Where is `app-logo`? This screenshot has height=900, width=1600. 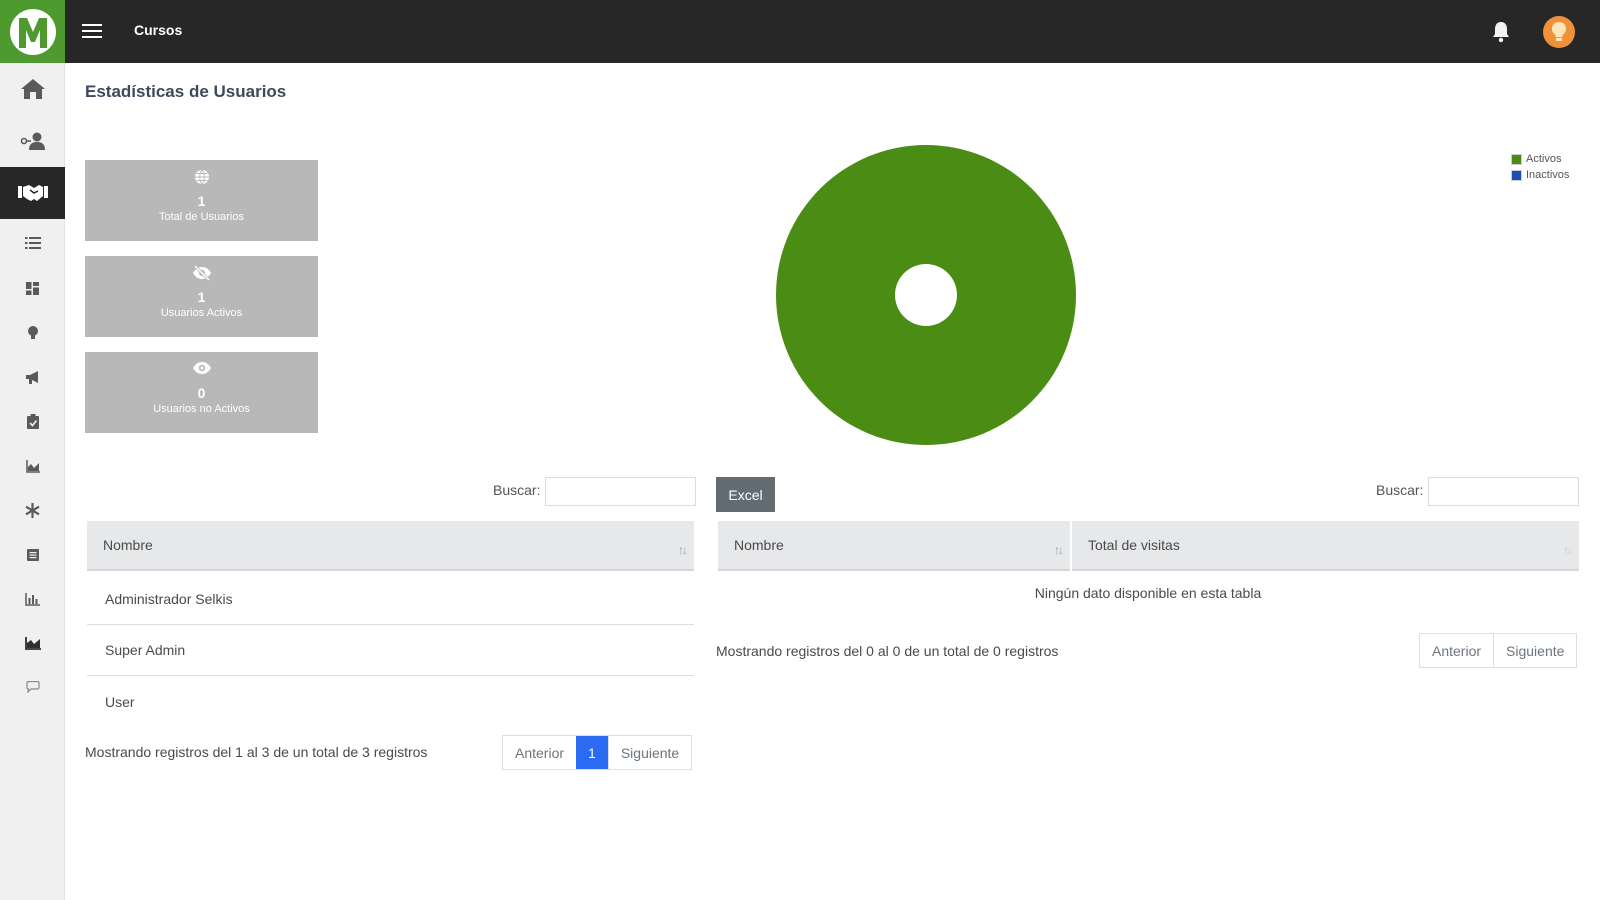 app-logo is located at coordinates (32, 31).